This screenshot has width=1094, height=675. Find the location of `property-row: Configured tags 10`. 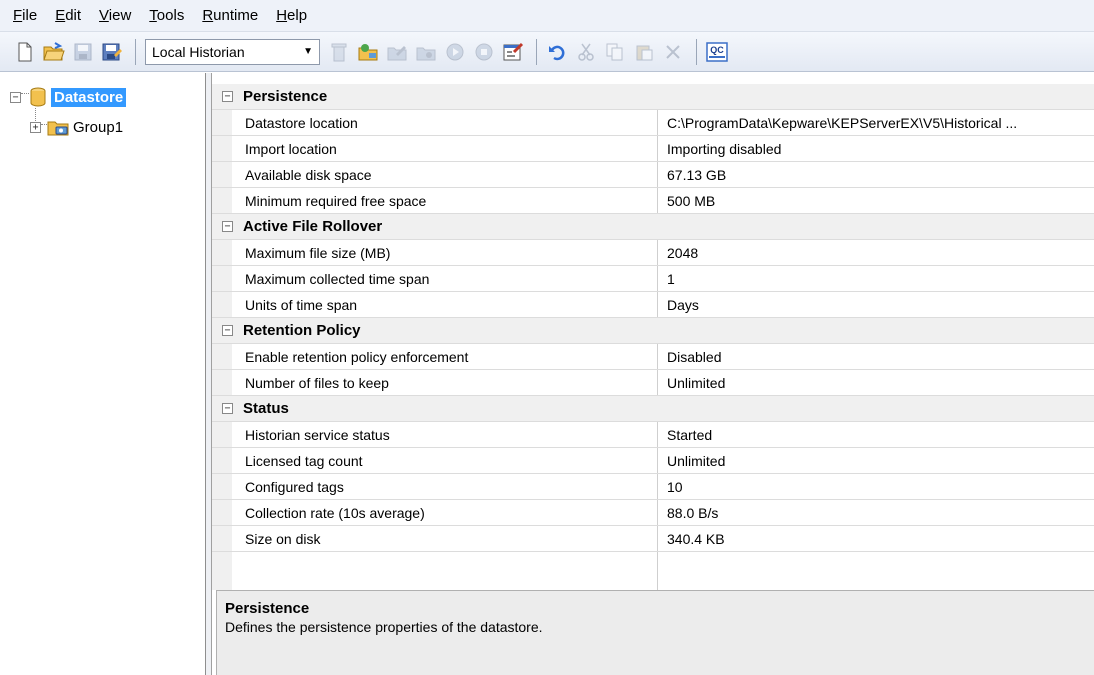

property-row: Configured tags 10 is located at coordinates (653, 487).